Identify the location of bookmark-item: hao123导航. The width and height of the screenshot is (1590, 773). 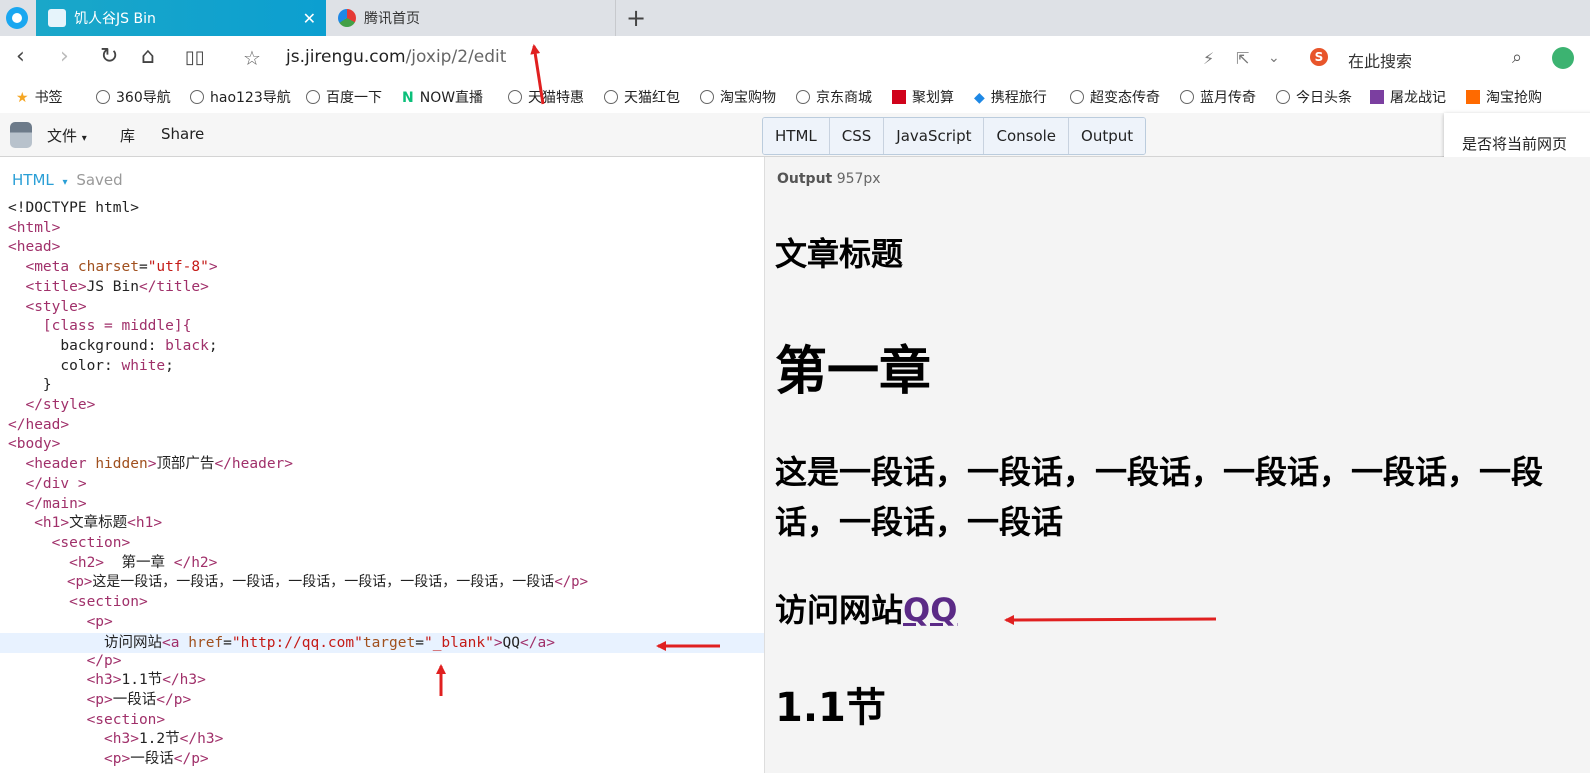
(240, 97).